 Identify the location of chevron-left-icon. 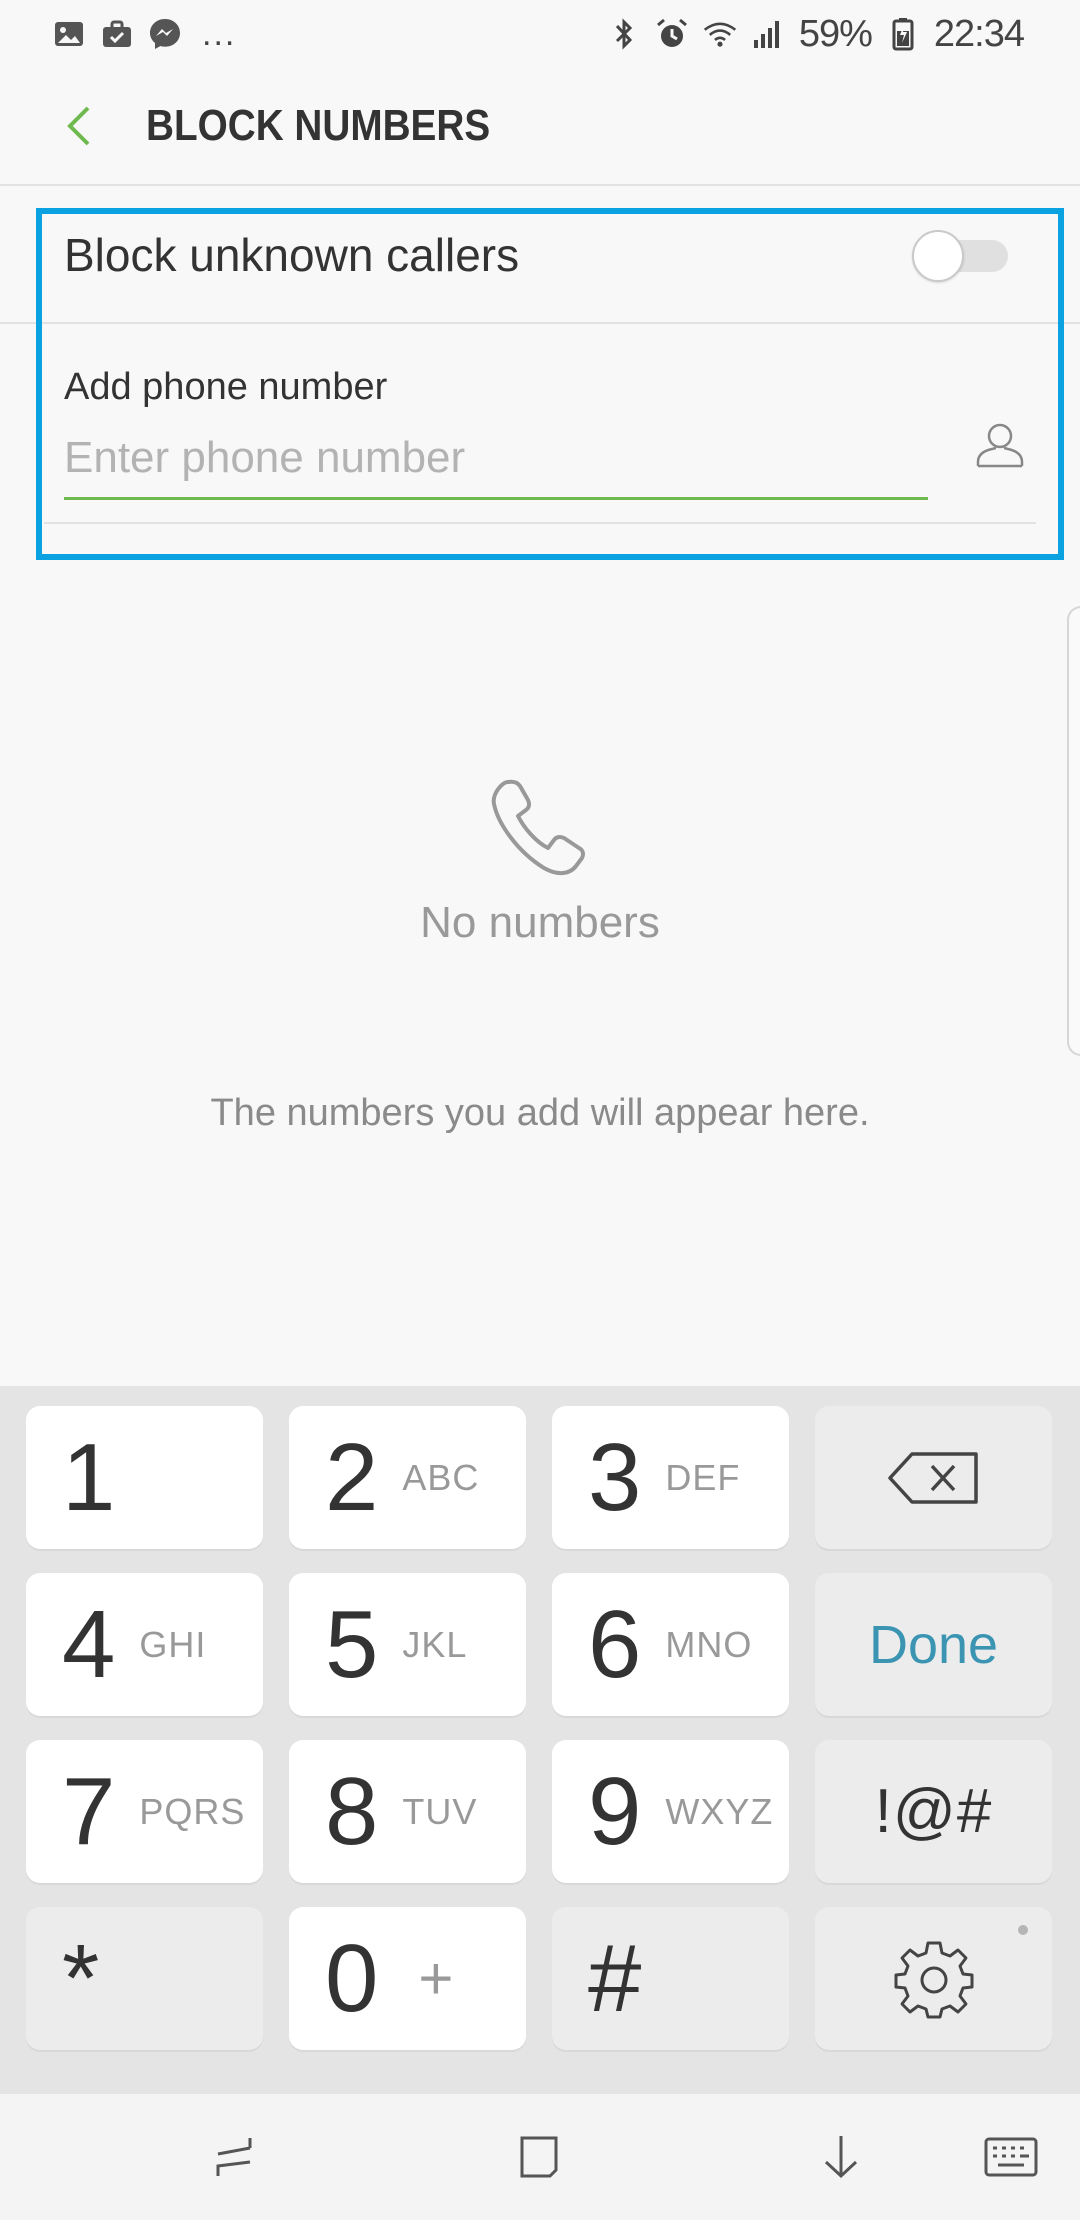
(78, 126).